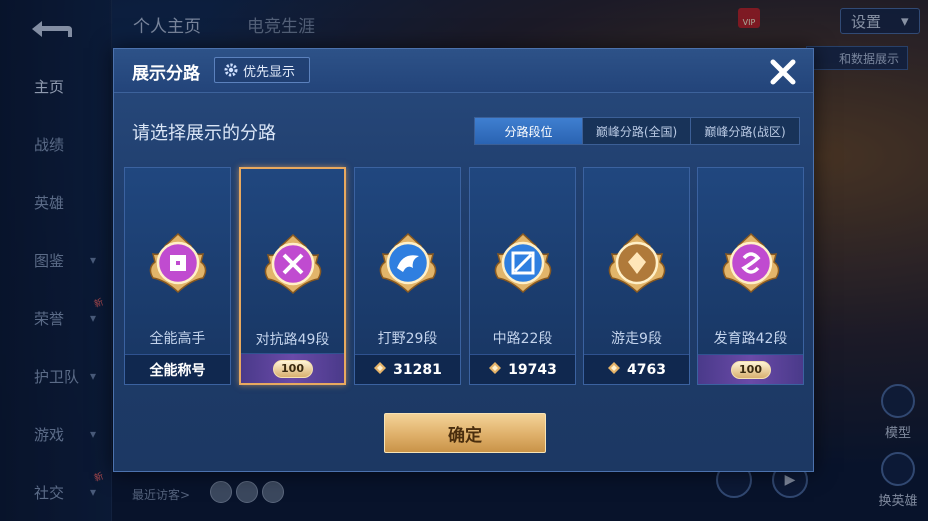 This screenshot has width=928, height=521. I want to click on lane-card: 游走9段 4763, so click(636, 276).